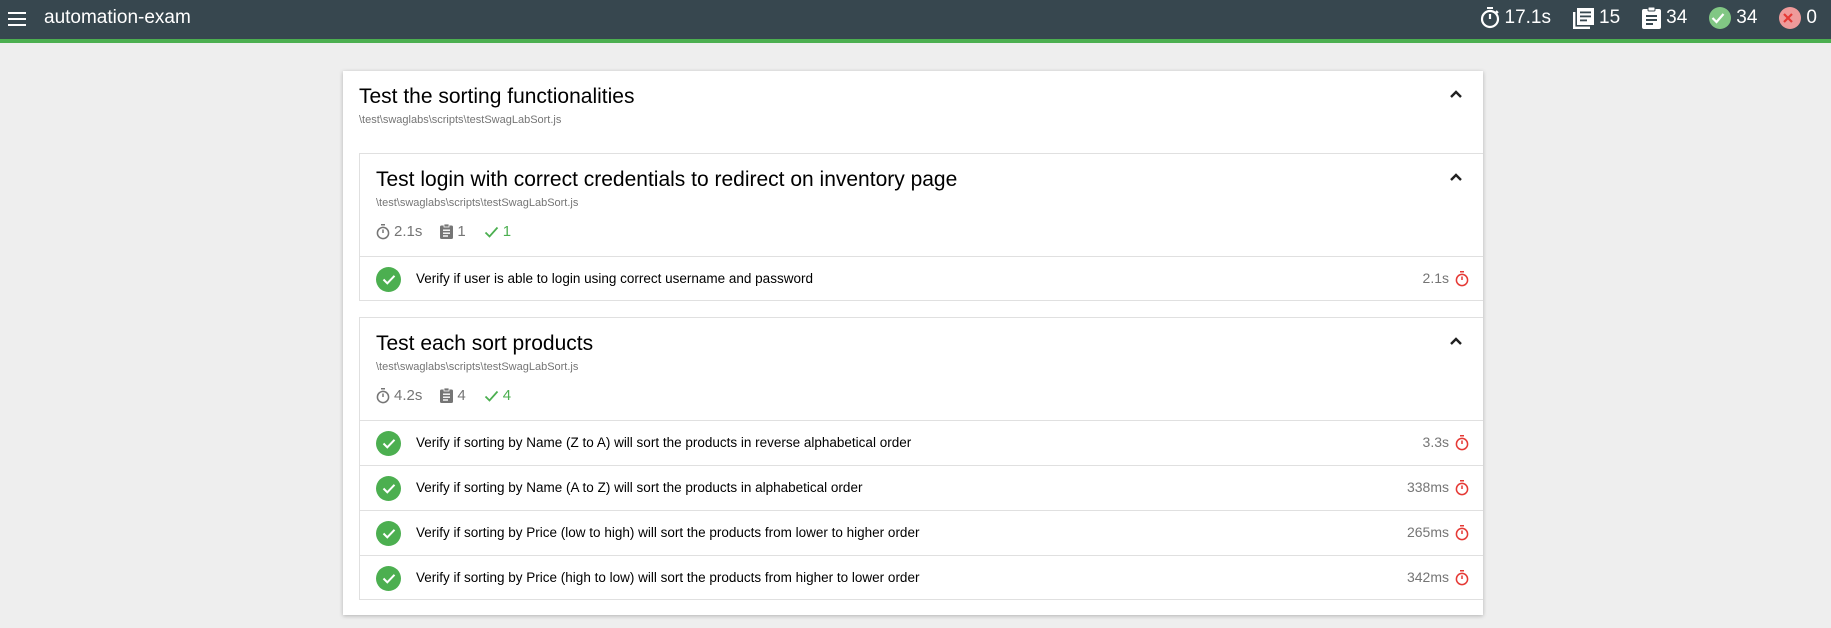 The height and width of the screenshot is (628, 1831). Describe the element at coordinates (408, 395) in the screenshot. I see `subsuite-duration-value: 4.2s` at that location.